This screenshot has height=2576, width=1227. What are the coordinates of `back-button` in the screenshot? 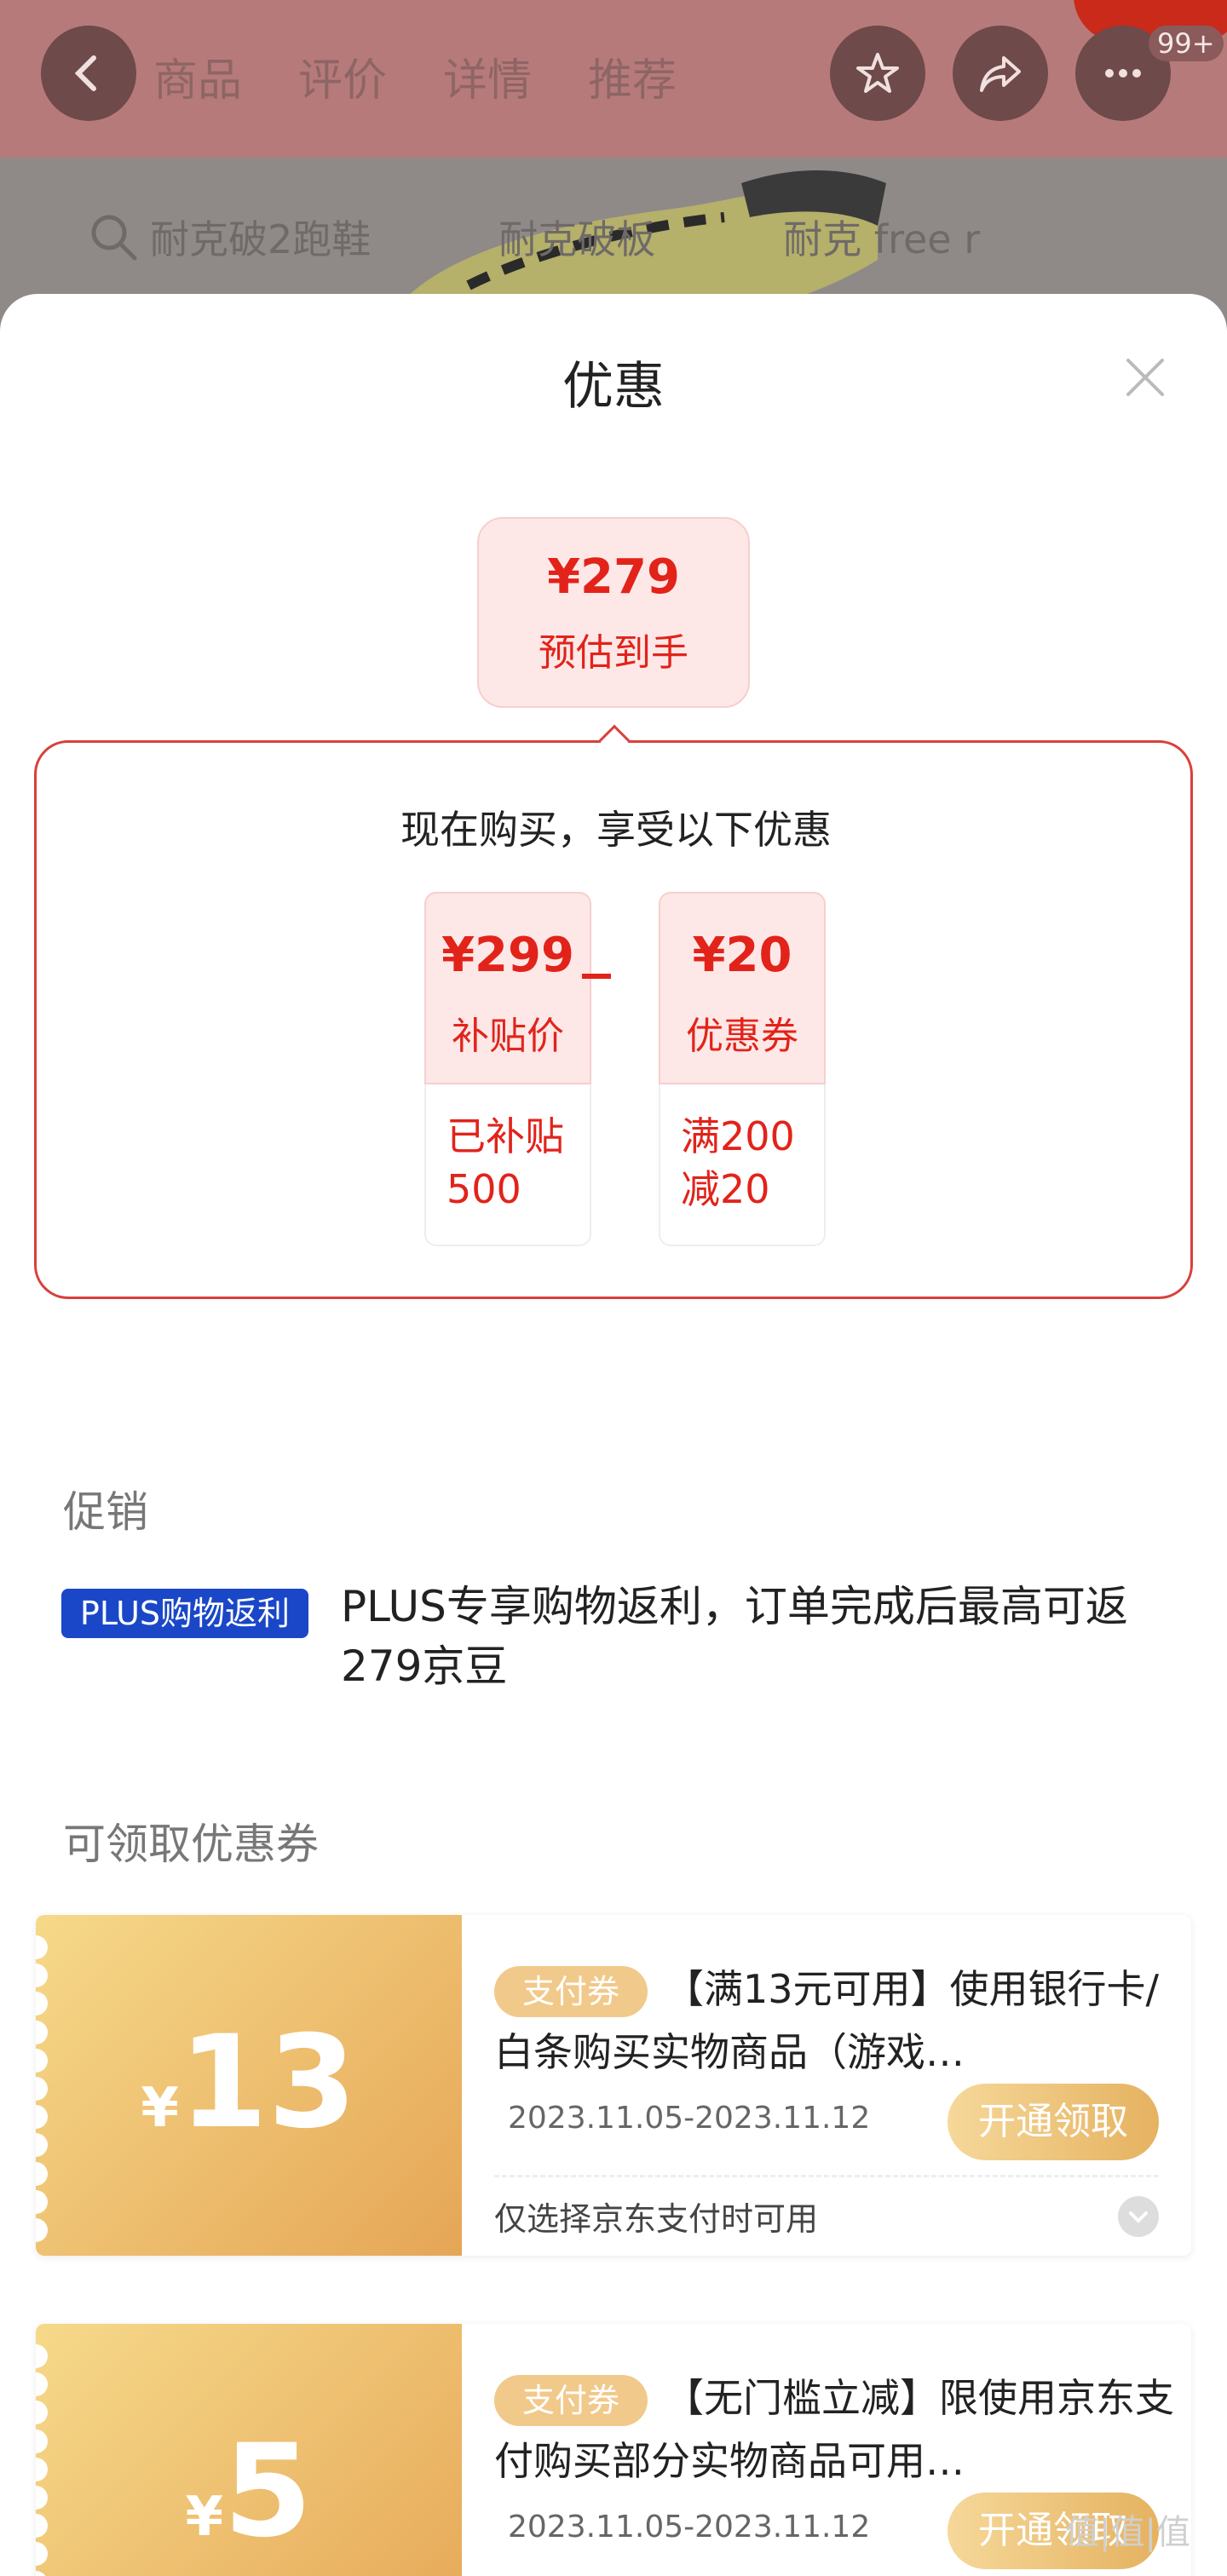 It's located at (88, 74).